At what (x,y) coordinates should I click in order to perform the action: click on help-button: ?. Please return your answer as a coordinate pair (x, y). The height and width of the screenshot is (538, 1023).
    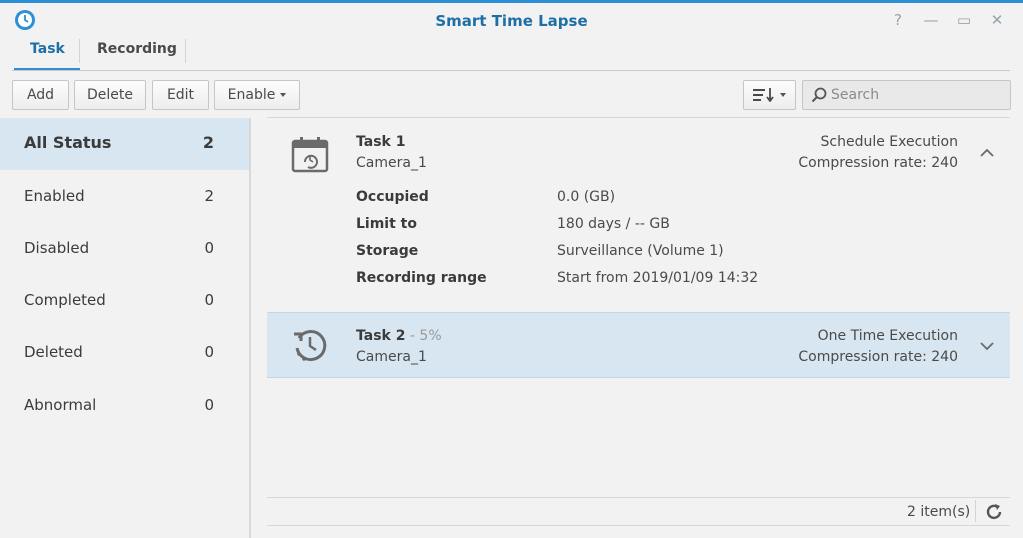
    Looking at the image, I should click on (898, 20).